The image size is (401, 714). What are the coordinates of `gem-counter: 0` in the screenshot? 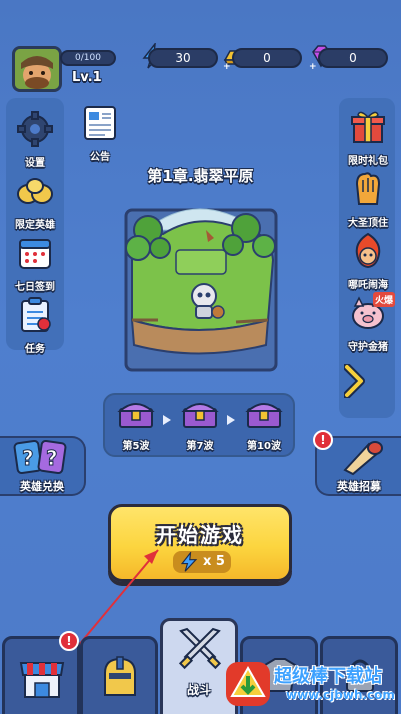 It's located at (353, 58).